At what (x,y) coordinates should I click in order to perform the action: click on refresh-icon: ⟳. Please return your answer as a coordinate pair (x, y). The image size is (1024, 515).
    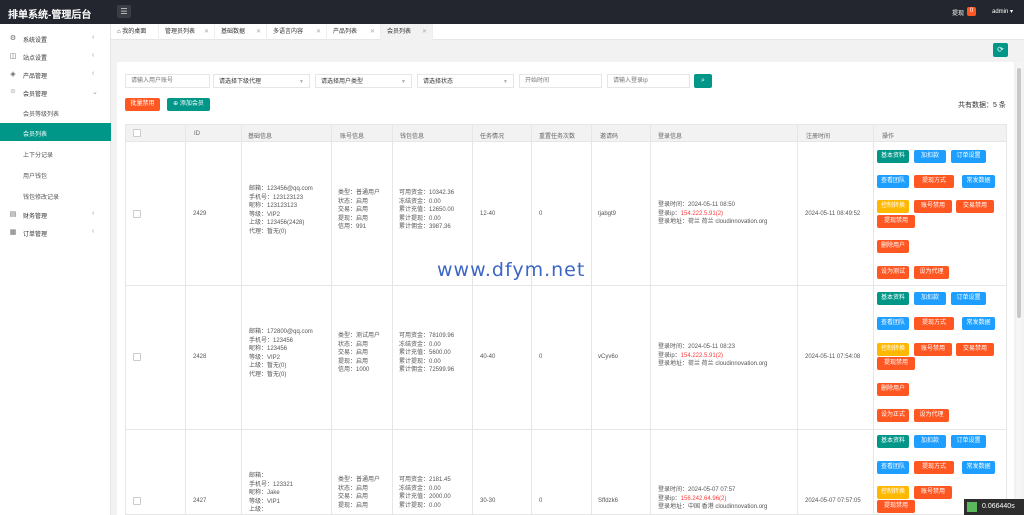
    Looking at the image, I should click on (1000, 50).